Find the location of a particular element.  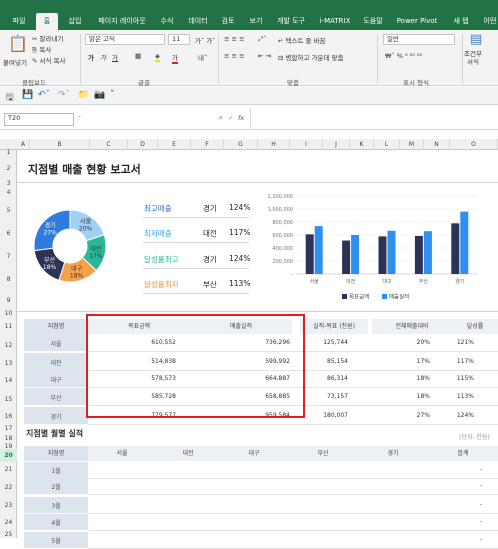

row-header-17: 17 is located at coordinates (8, 428).